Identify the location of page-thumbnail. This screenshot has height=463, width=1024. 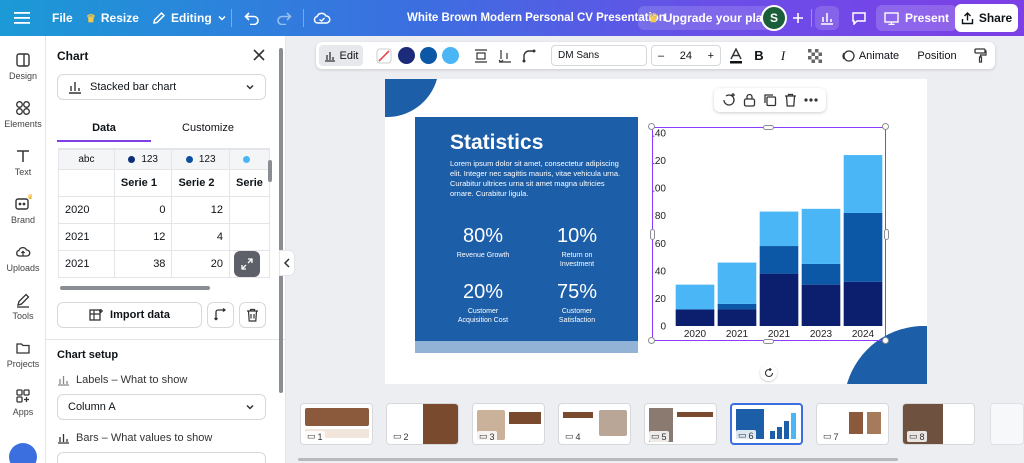
(1007, 424).